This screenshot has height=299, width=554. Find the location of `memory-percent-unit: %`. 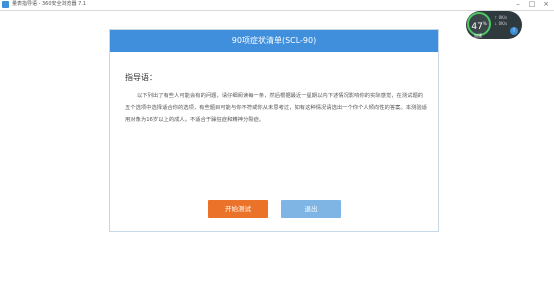

memory-percent-unit: % is located at coordinates (484, 23).